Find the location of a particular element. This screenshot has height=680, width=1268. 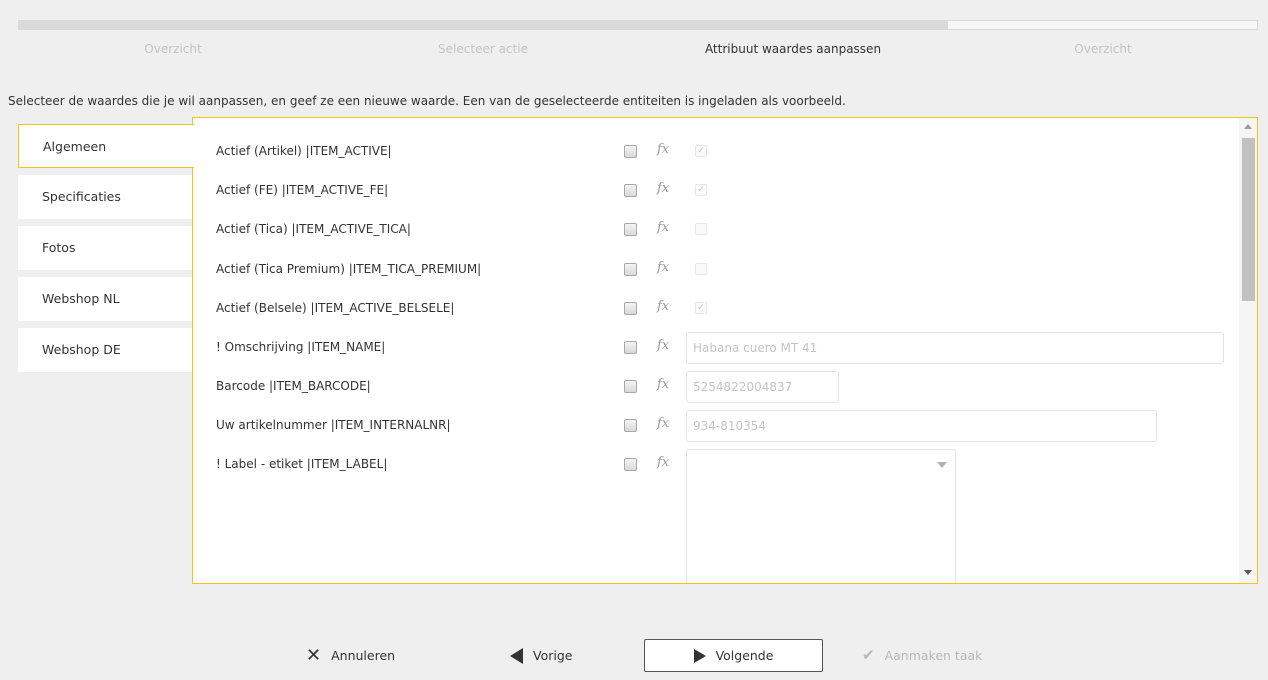

step-edit-attribute-values: Attribuut waardes aanpassen is located at coordinates (793, 49).